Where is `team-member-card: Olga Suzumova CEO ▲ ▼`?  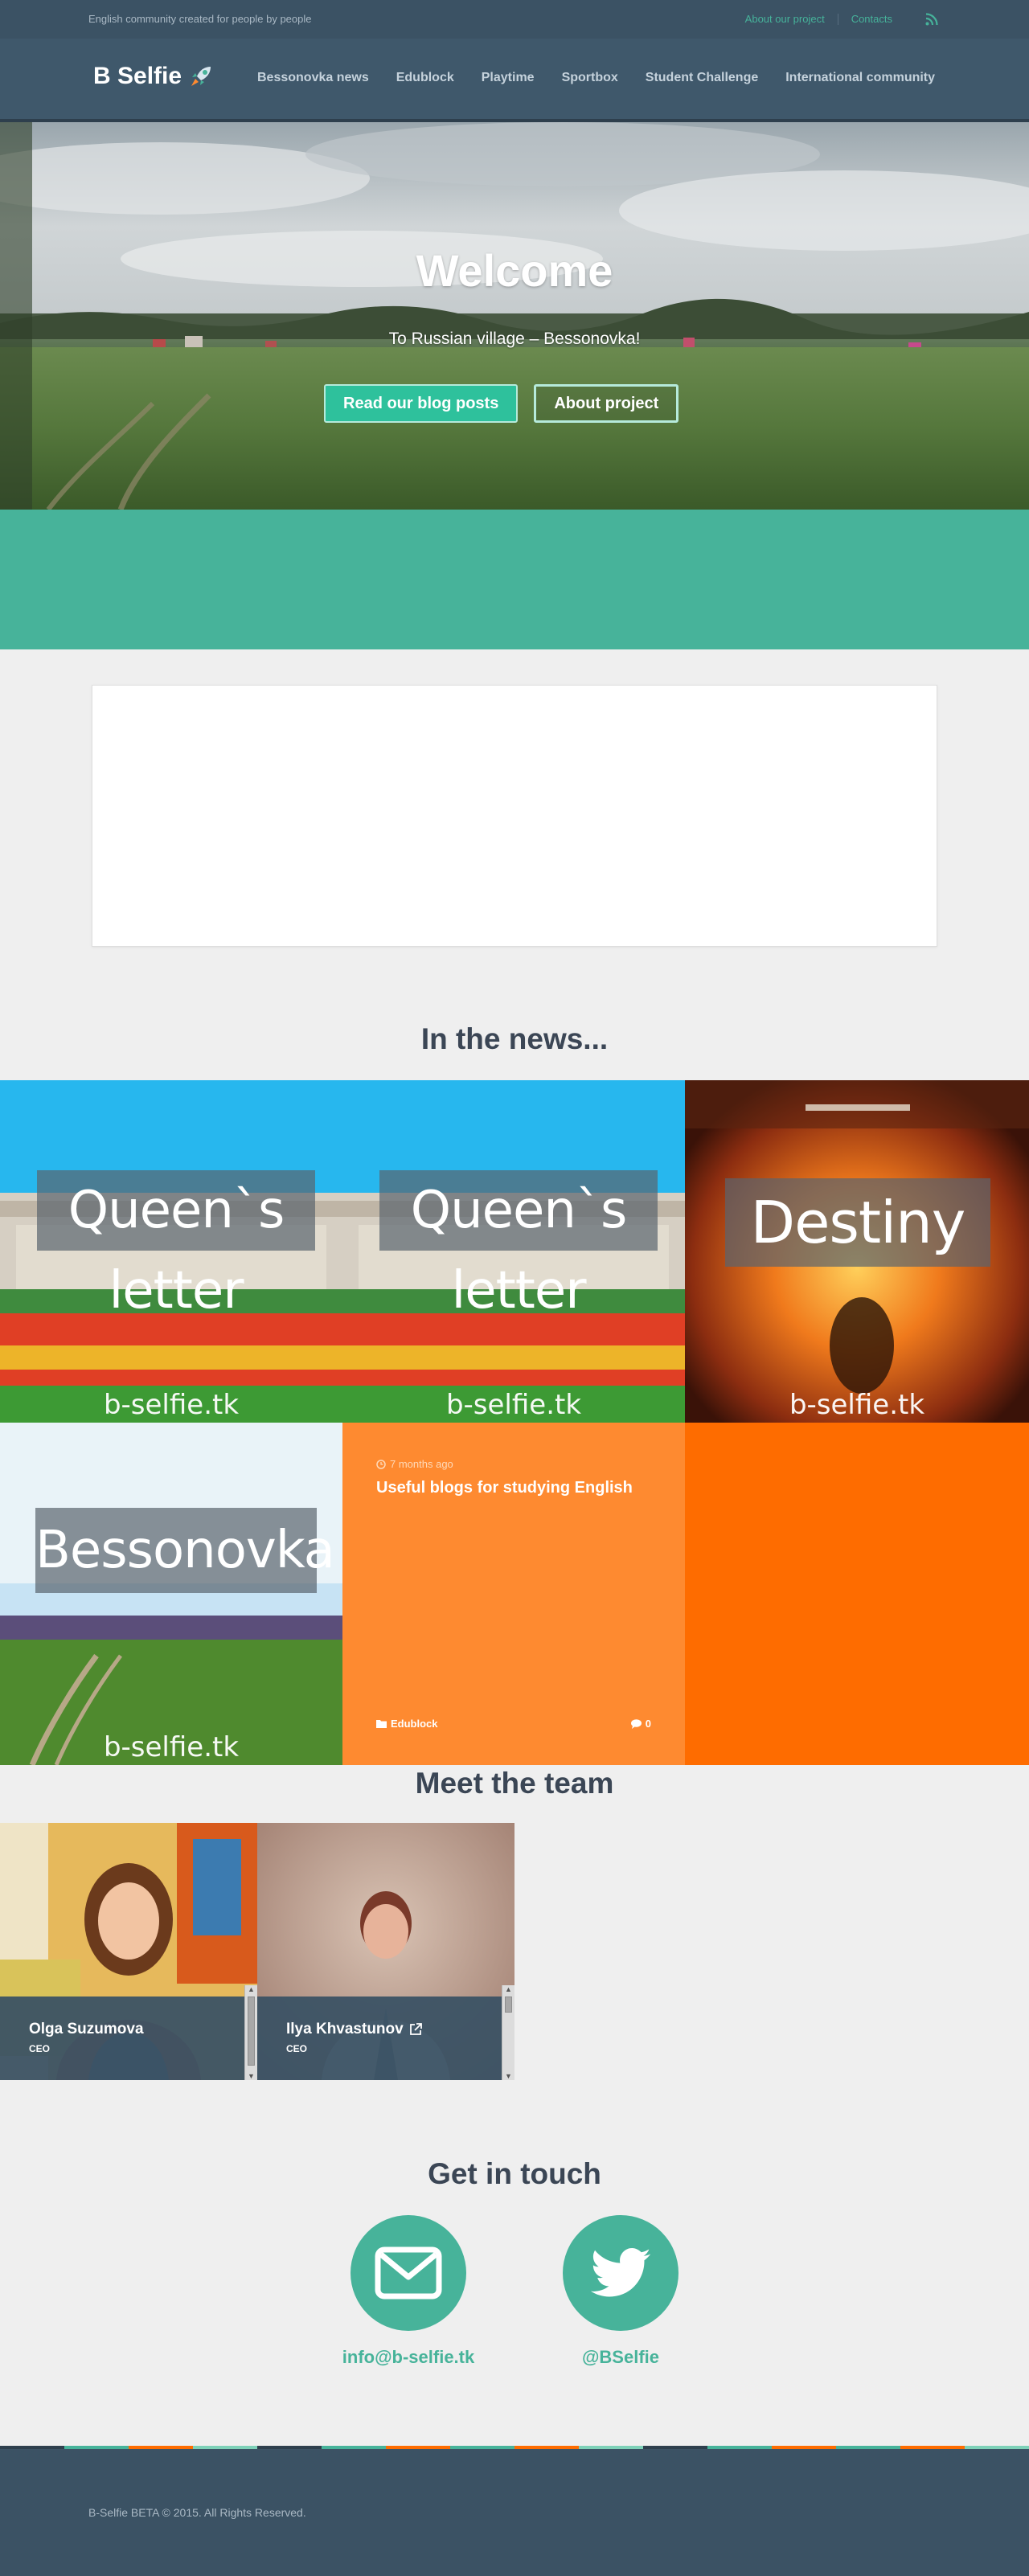
team-member-card: Olga Suzumova CEO ▲ ▼ is located at coordinates (128, 1951).